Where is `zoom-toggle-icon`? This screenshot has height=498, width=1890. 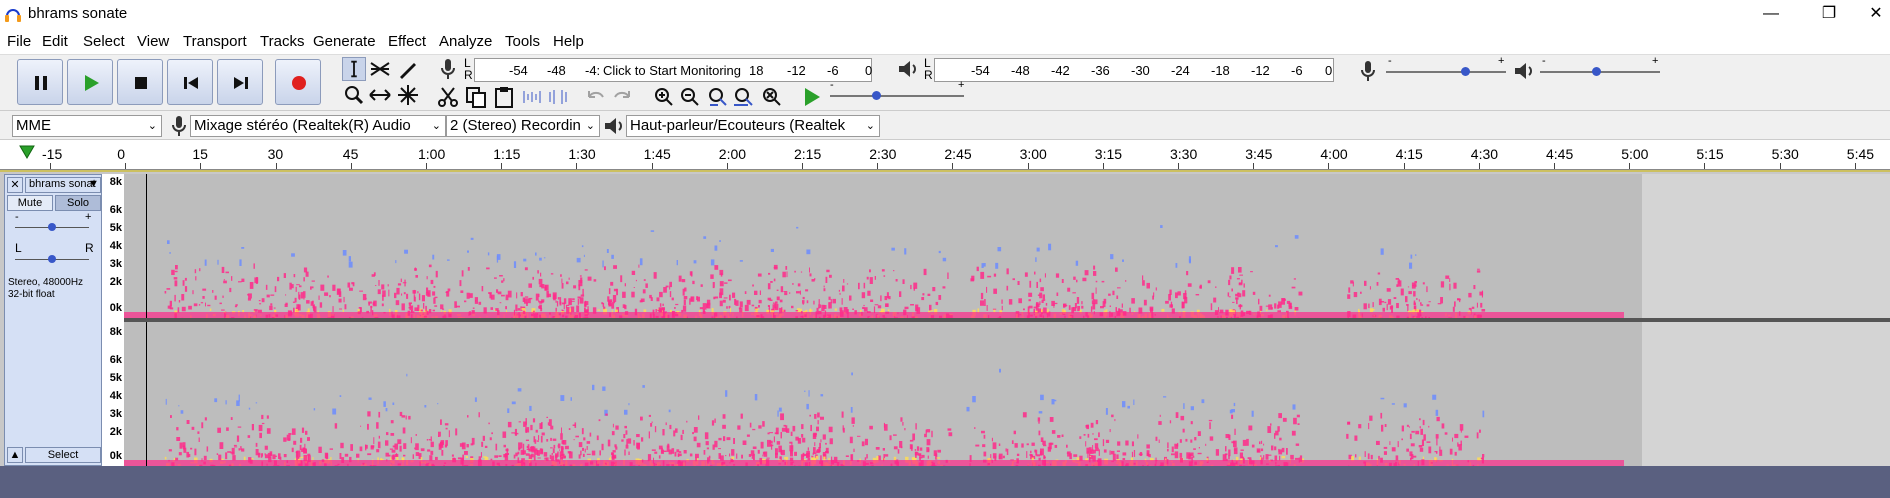
zoom-toggle-icon is located at coordinates (772, 97).